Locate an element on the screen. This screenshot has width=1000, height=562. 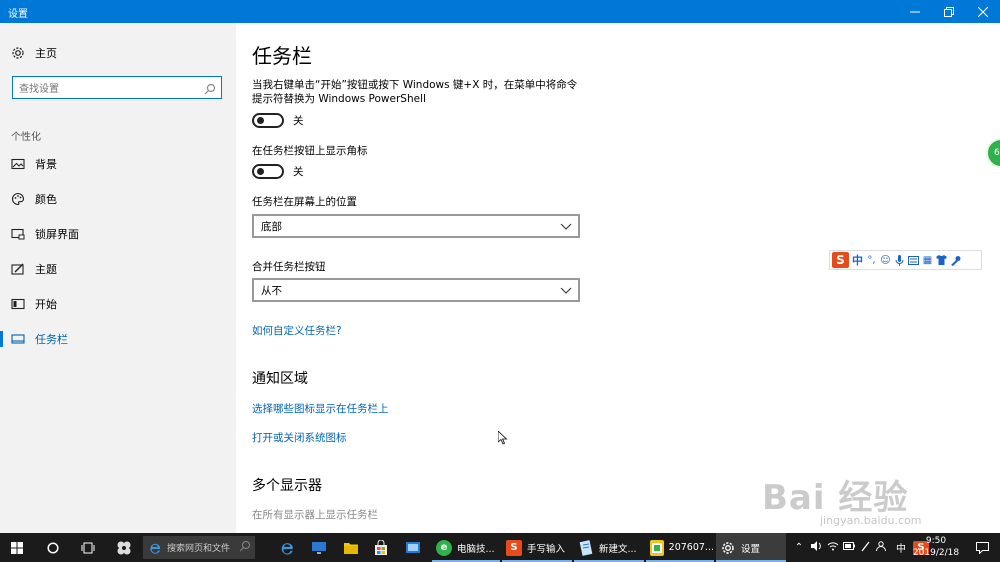
edge-e-icon is located at coordinates (155, 548).